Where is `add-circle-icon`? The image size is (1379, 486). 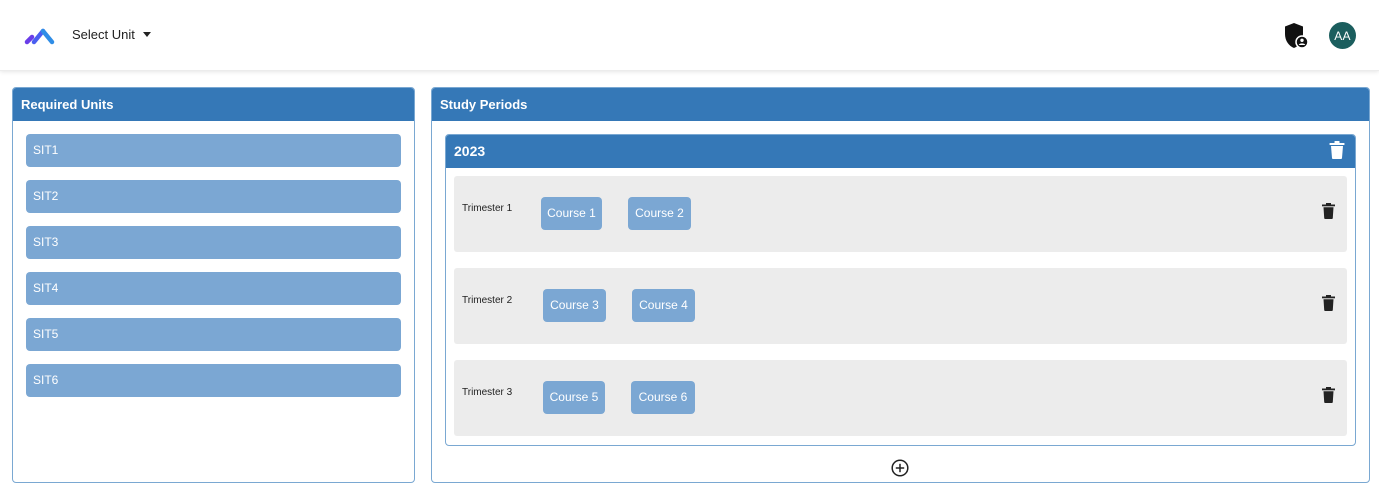
add-circle-icon is located at coordinates (900, 468).